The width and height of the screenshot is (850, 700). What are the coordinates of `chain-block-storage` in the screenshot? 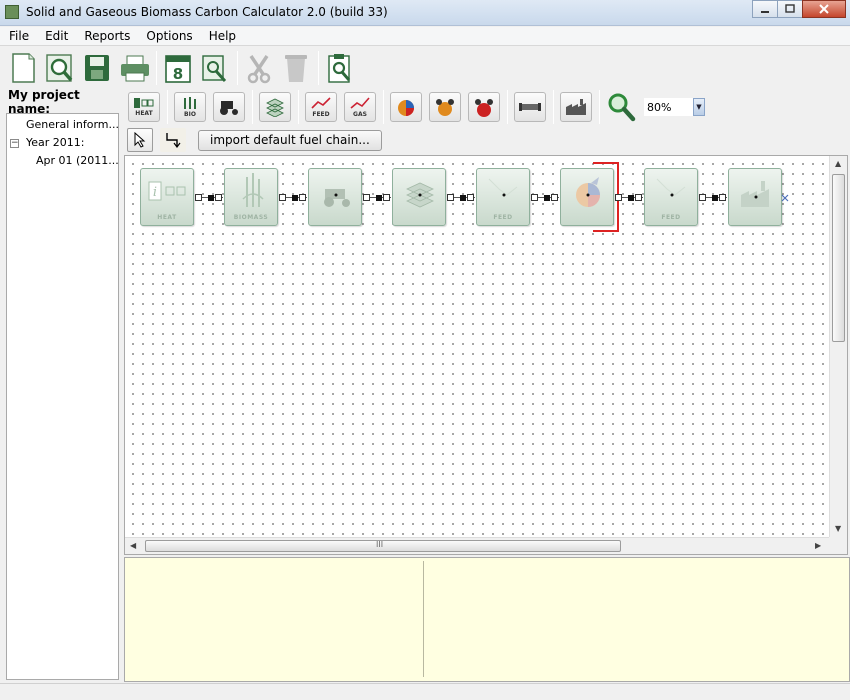 It's located at (419, 197).